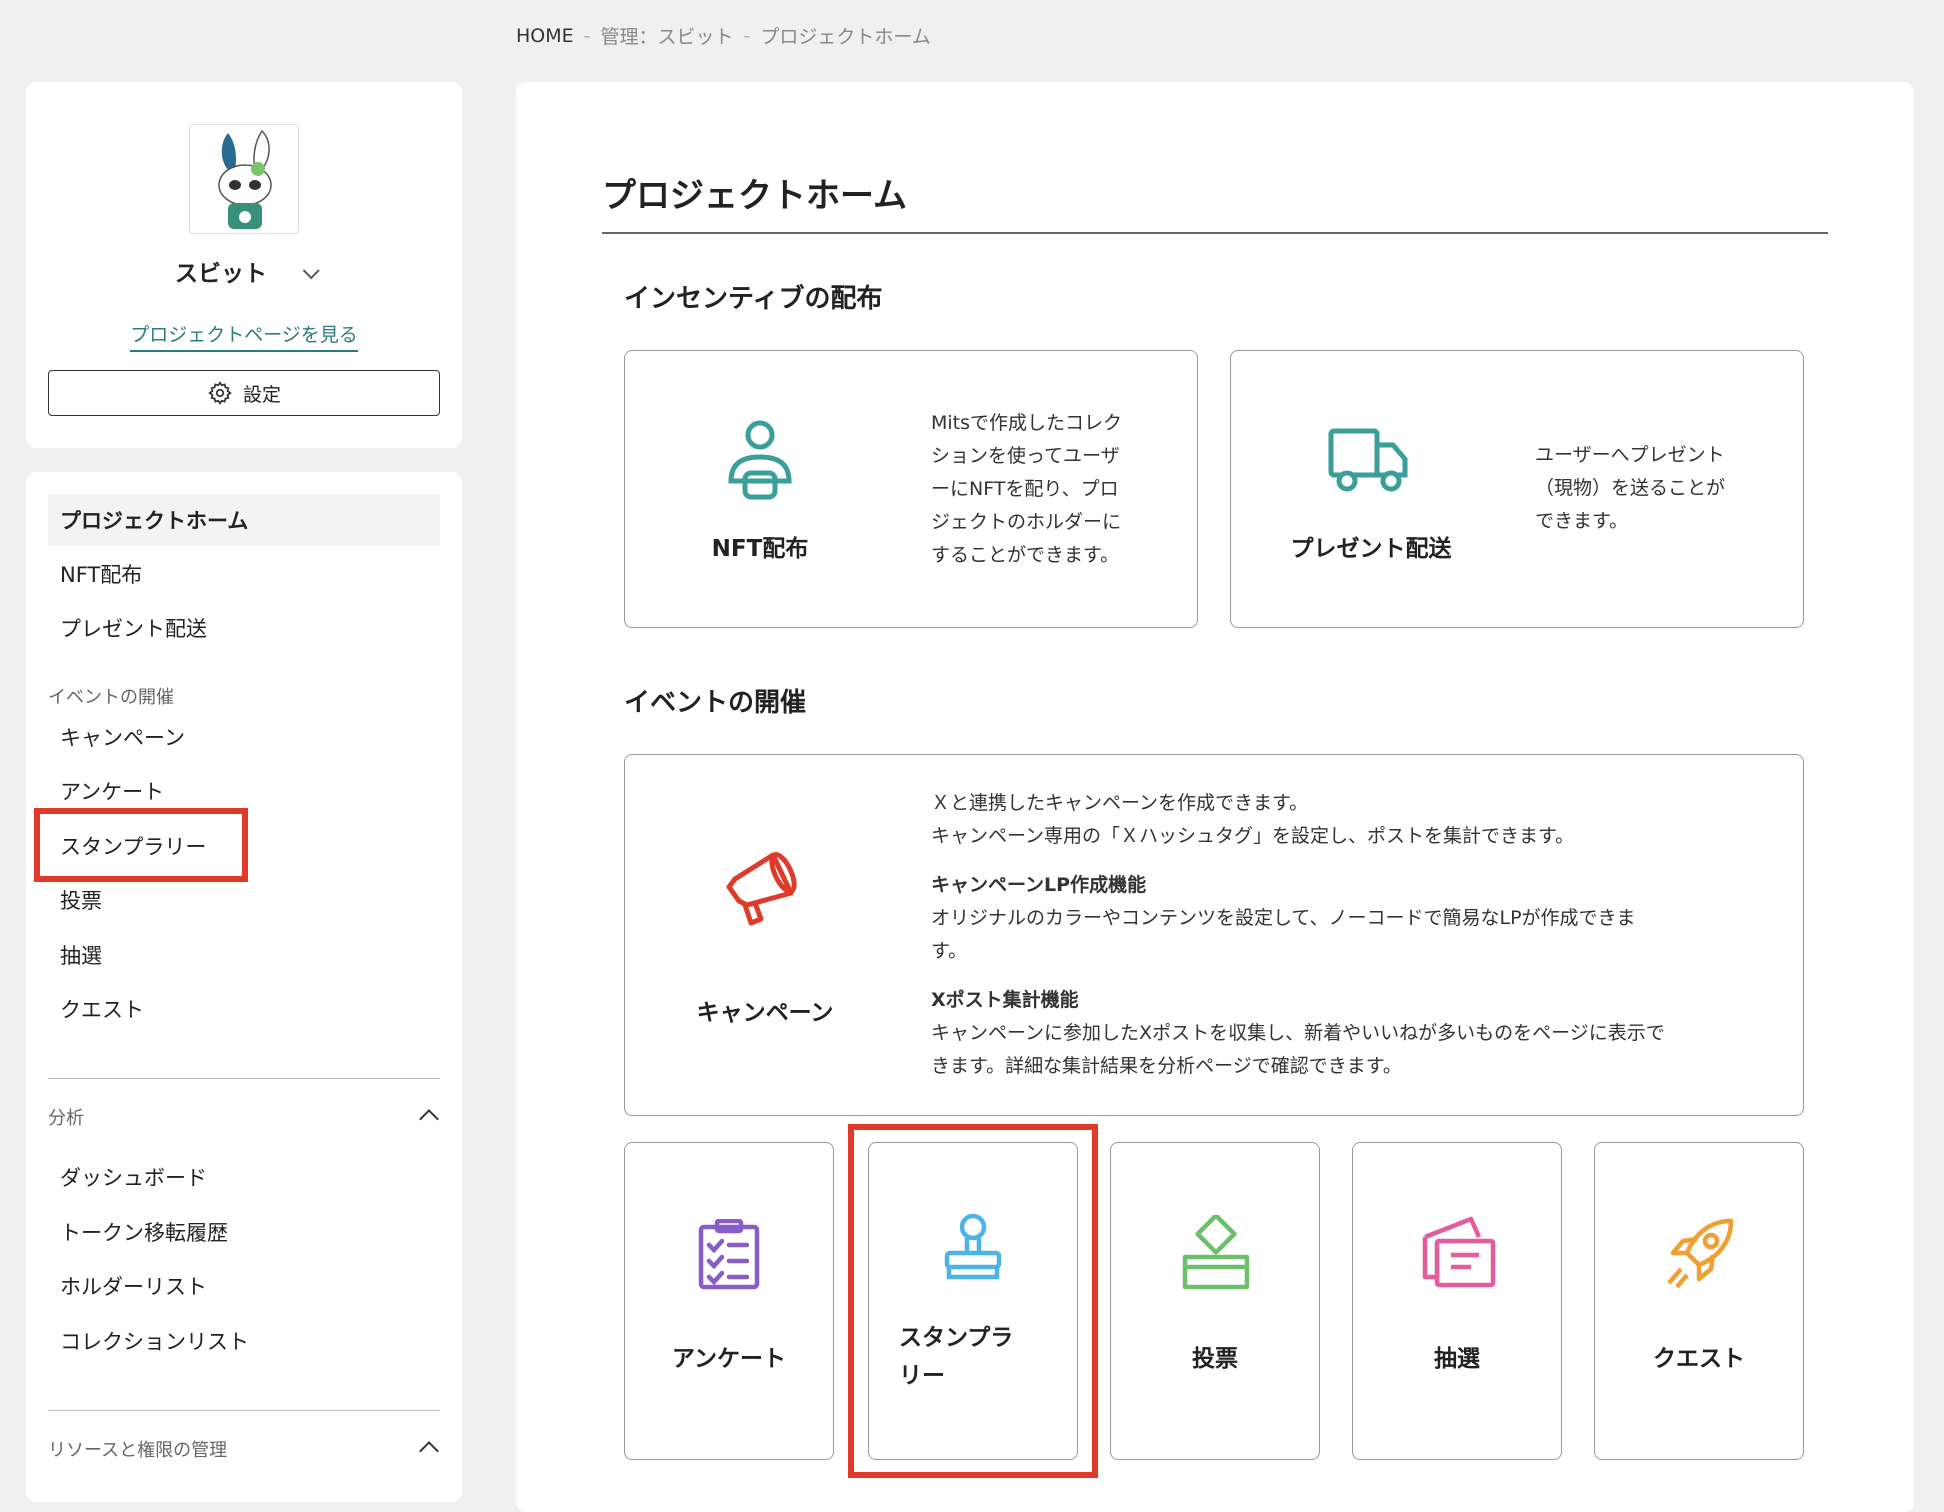  What do you see at coordinates (753, 299) in the screenshot?
I see `incentive-section-title: インセンティブの配布` at bounding box center [753, 299].